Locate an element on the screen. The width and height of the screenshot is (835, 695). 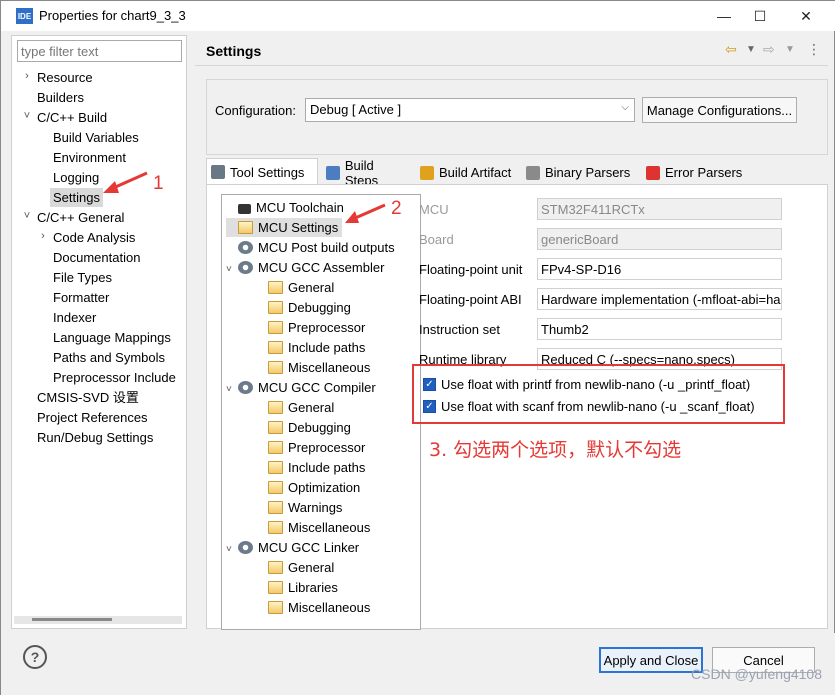
tab-build-artifact: Build Artifact is located at coordinates (468, 172).